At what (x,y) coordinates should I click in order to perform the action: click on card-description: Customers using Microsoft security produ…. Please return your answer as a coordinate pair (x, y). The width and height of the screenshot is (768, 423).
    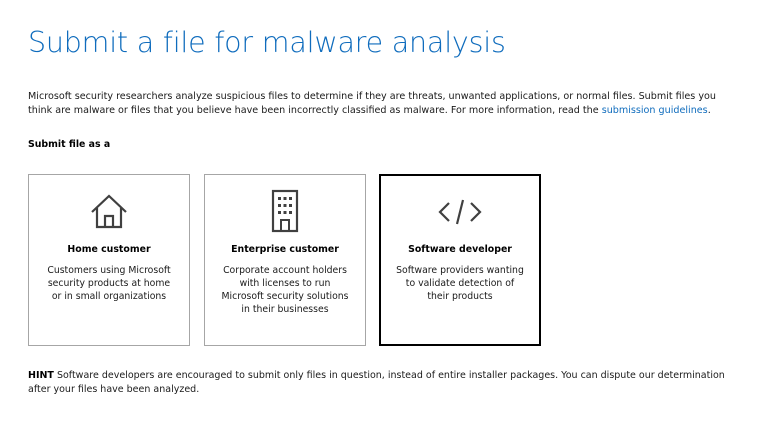
    Looking at the image, I should click on (109, 283).